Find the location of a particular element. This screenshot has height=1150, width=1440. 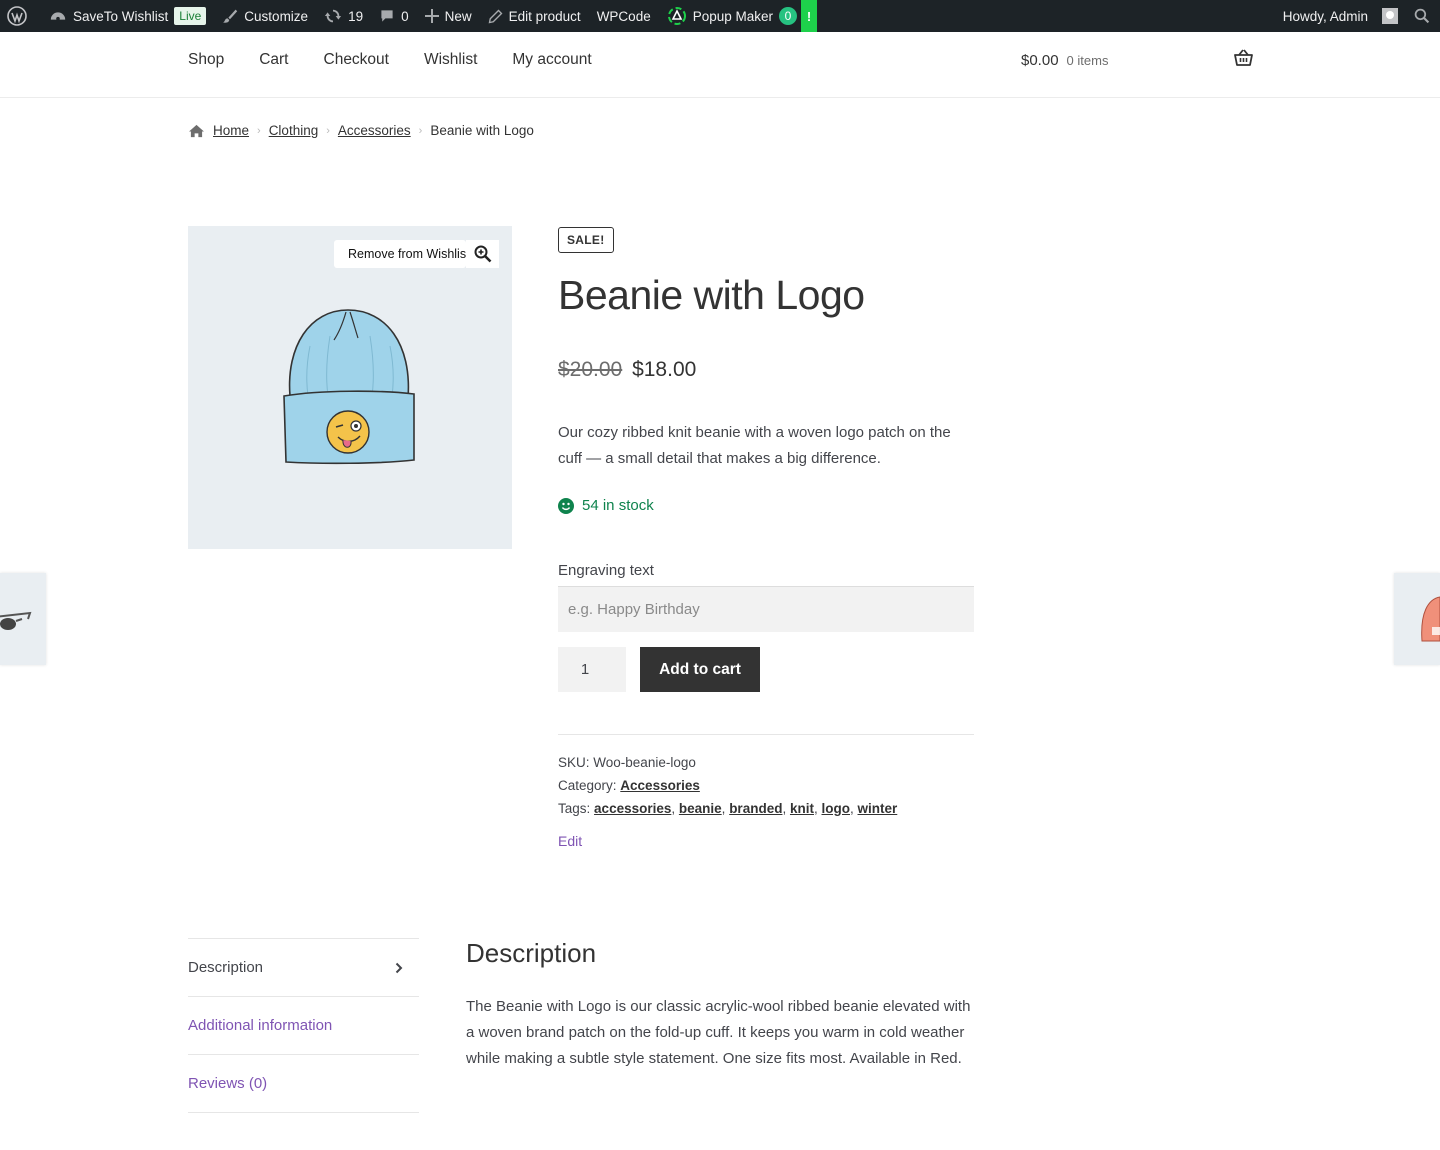

zoom-button is located at coordinates (484, 254).